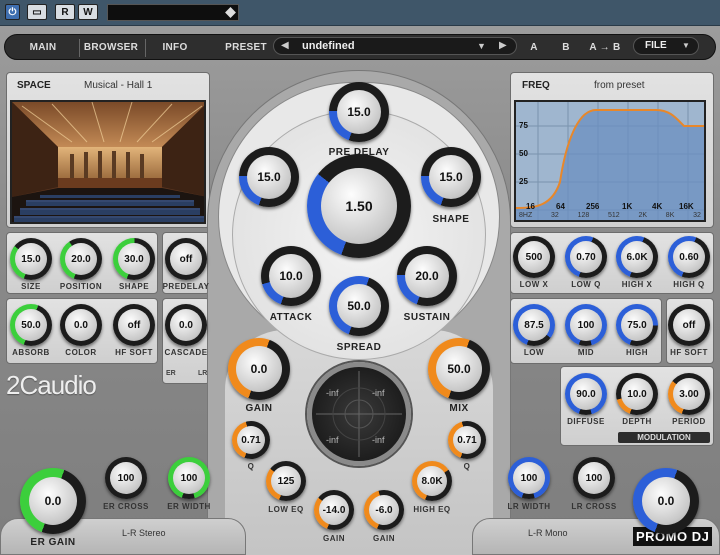 Image resolution: width=720 pixels, height=555 pixels. Describe the element at coordinates (186, 259) in the screenshot. I see `predelay-knob: off` at that location.